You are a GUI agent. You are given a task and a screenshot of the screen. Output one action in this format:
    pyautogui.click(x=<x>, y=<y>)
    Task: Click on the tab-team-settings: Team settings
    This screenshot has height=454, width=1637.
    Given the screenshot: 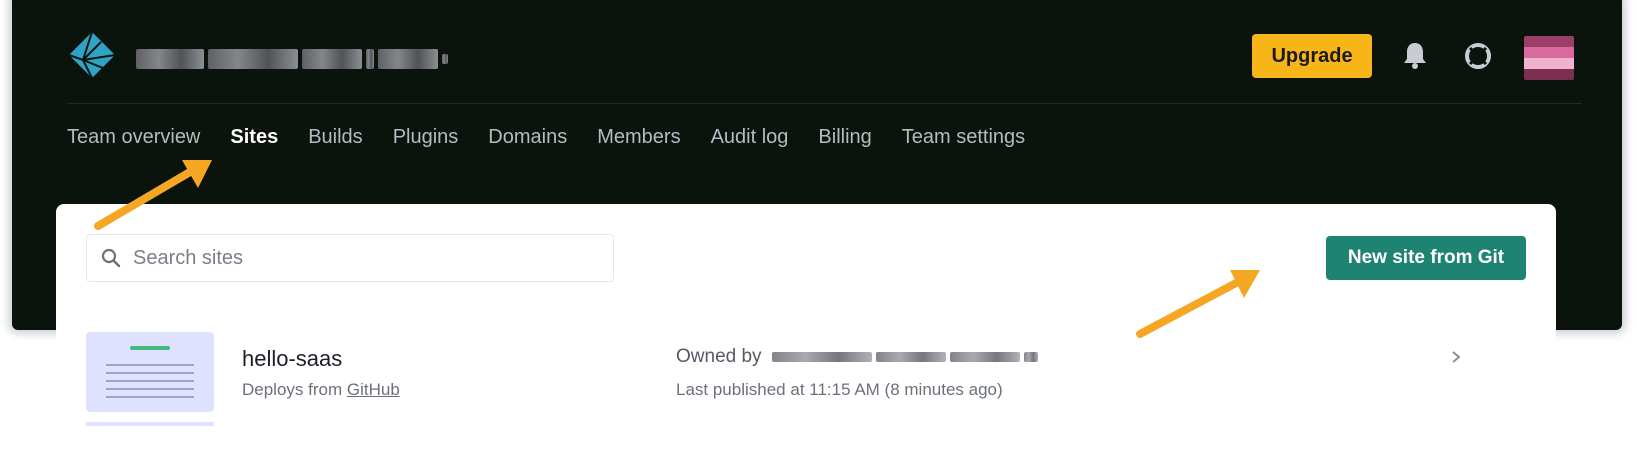 What is the action you would take?
    pyautogui.click(x=963, y=137)
    